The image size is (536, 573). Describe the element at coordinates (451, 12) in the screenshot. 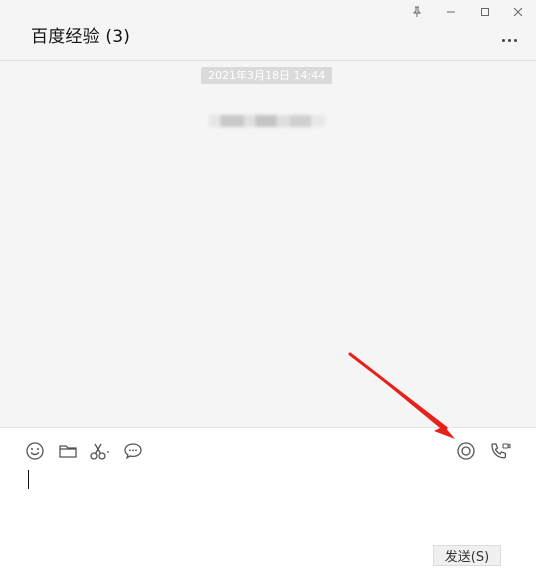

I see `minimize-icon` at that location.